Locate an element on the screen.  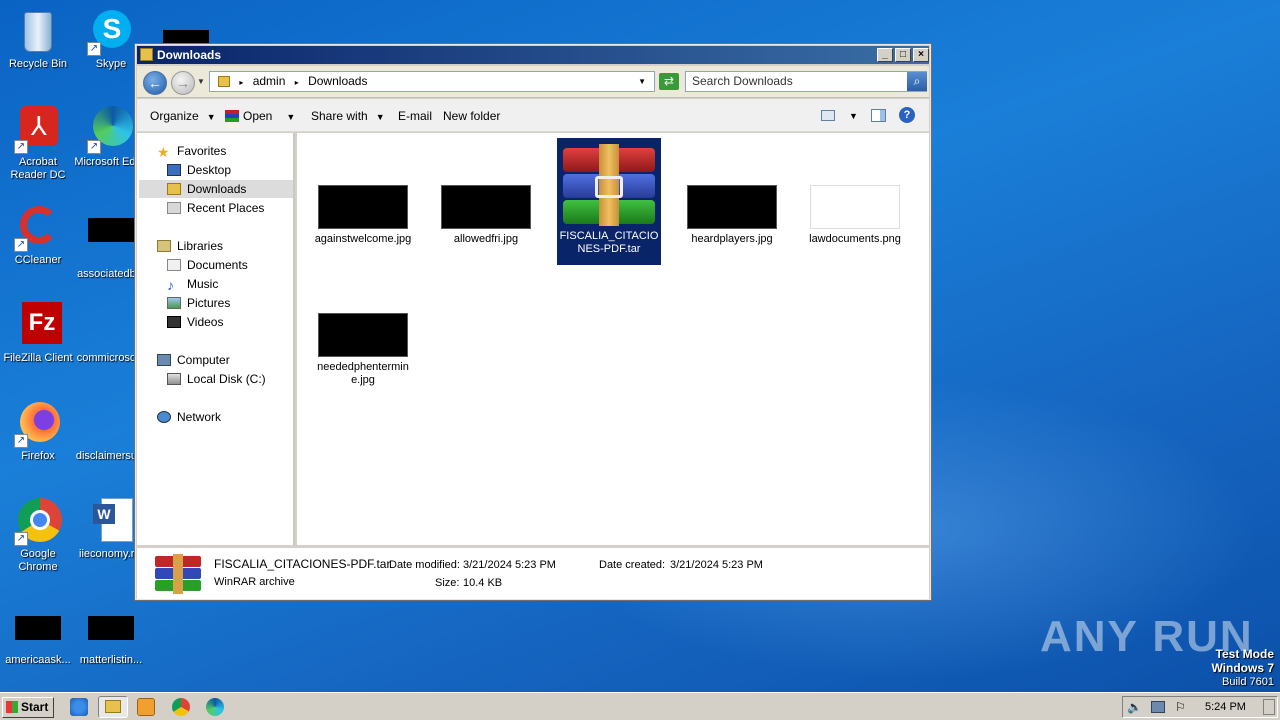
chrome-icon: ↗ is located at coordinates (38, 522).